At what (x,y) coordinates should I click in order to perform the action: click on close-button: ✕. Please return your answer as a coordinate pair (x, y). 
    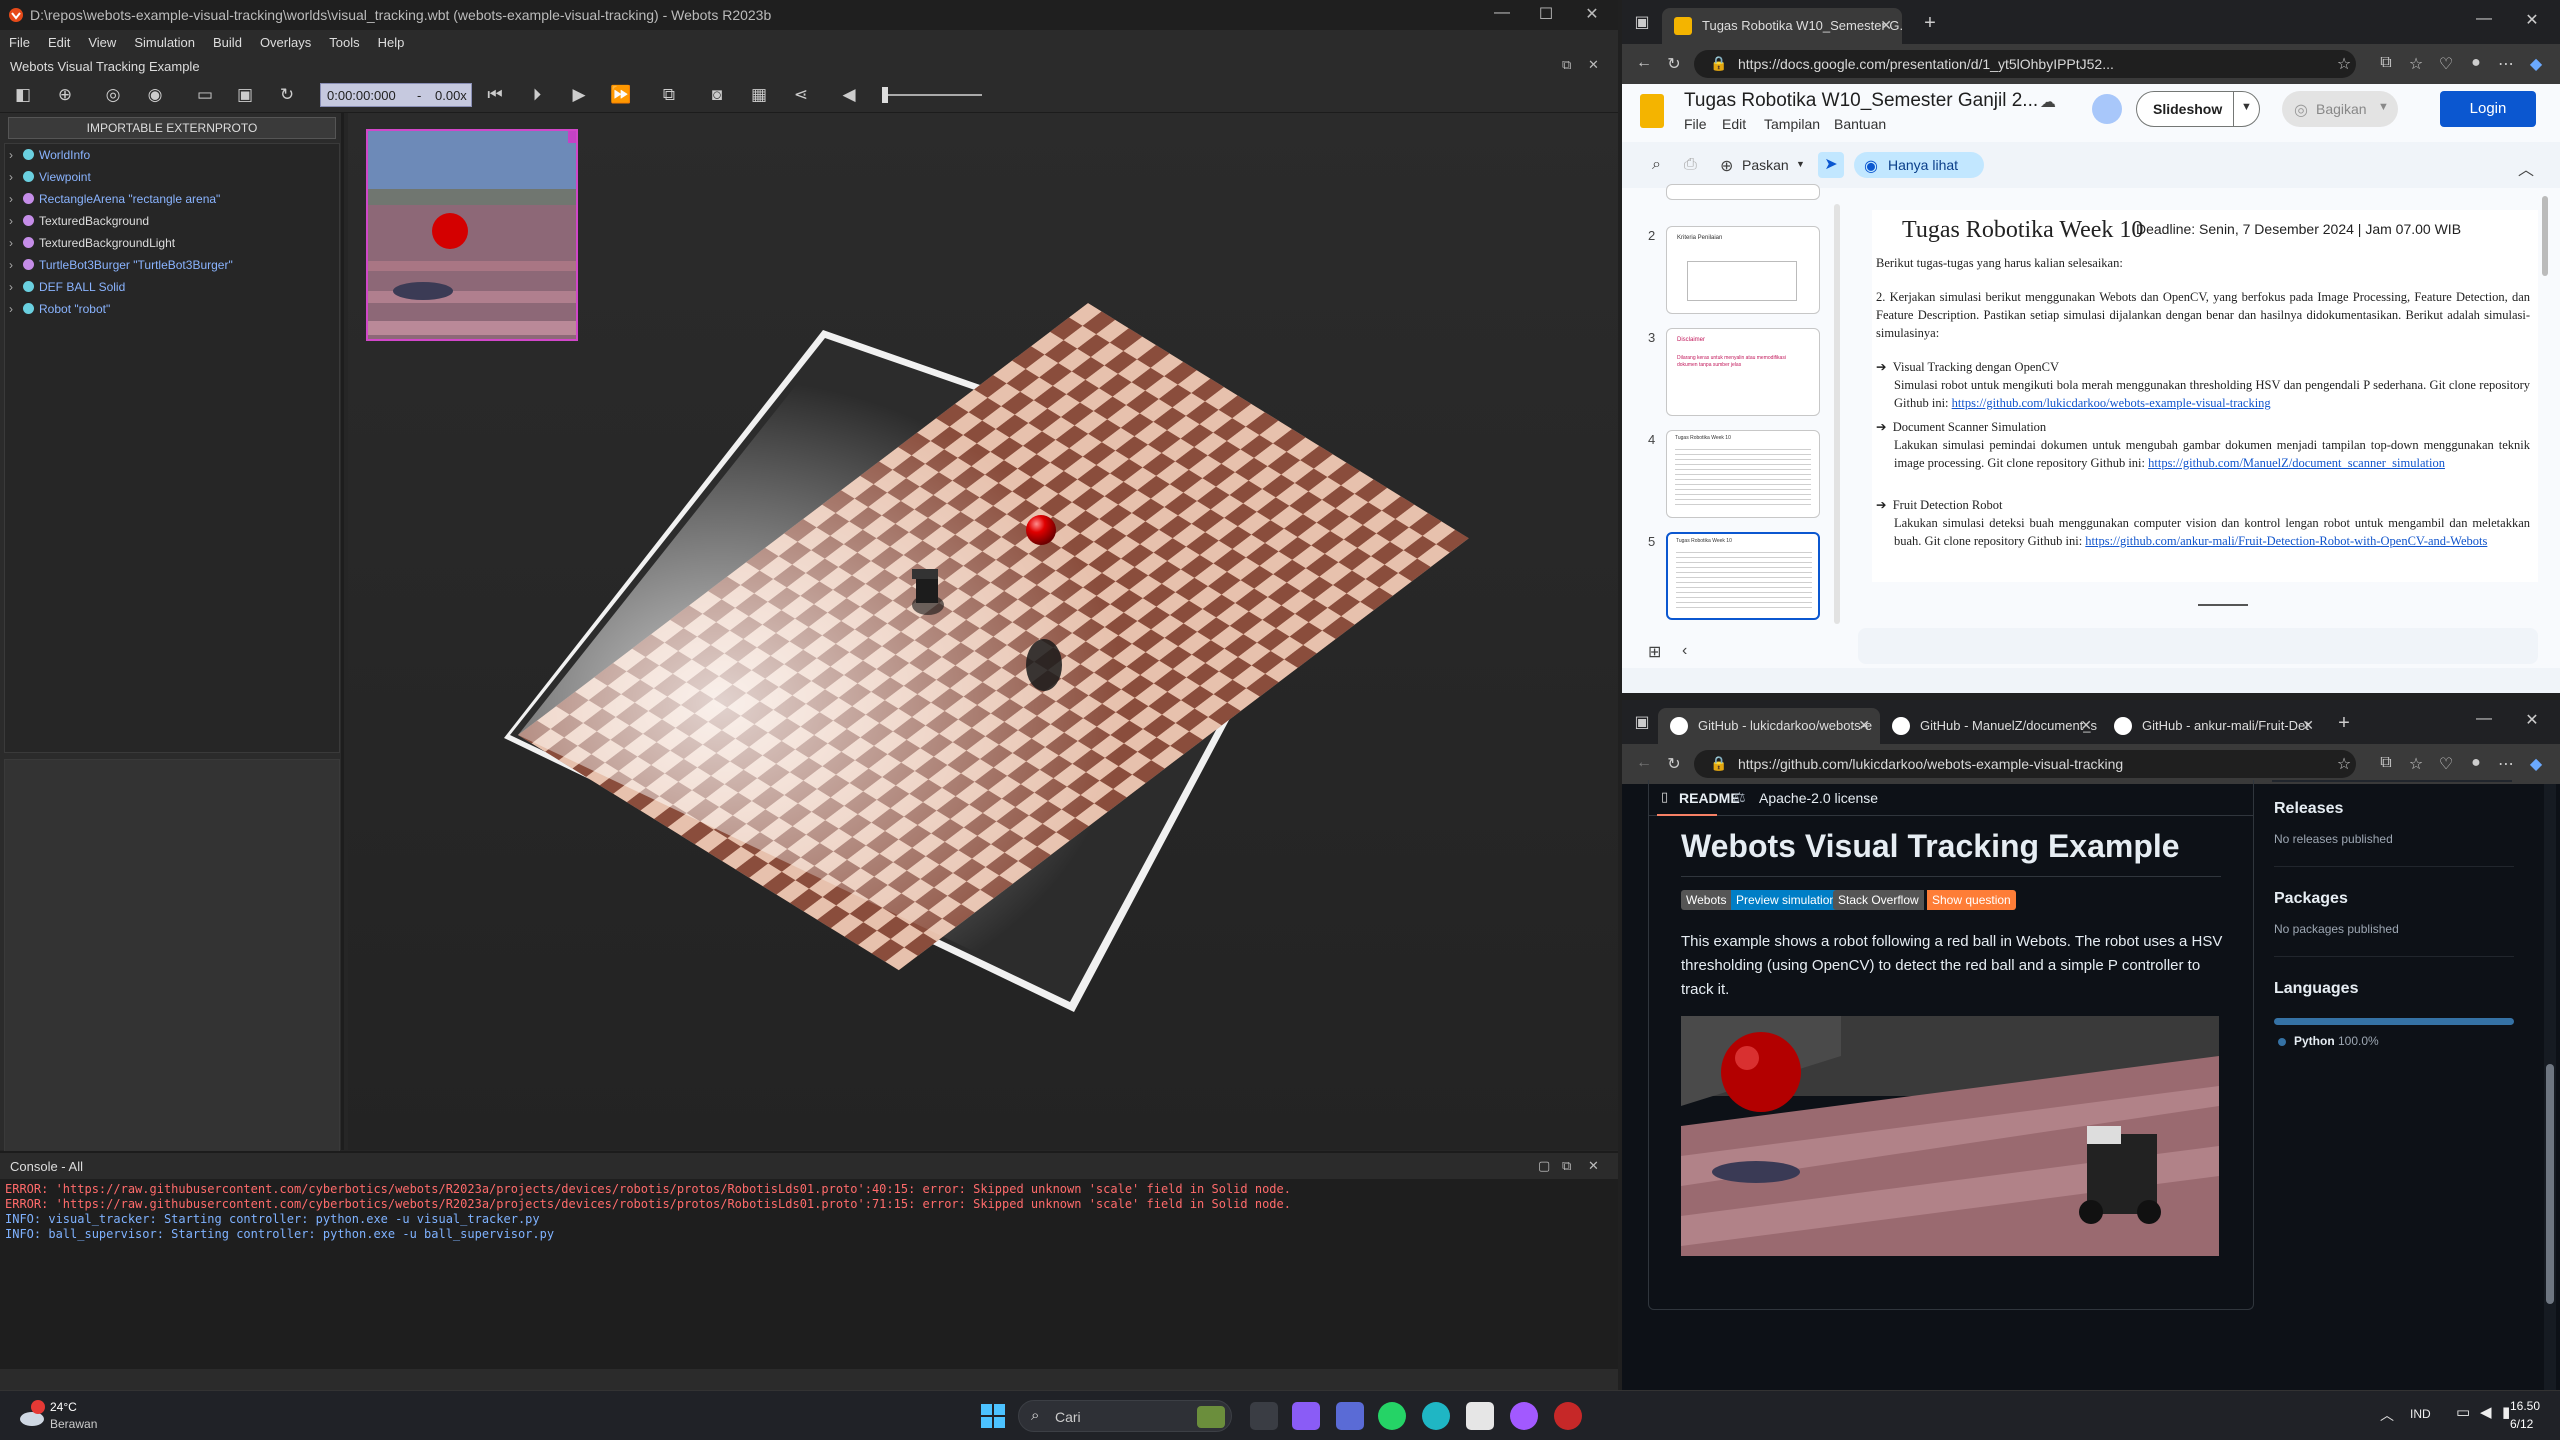
    Looking at the image, I should click on (1592, 14).